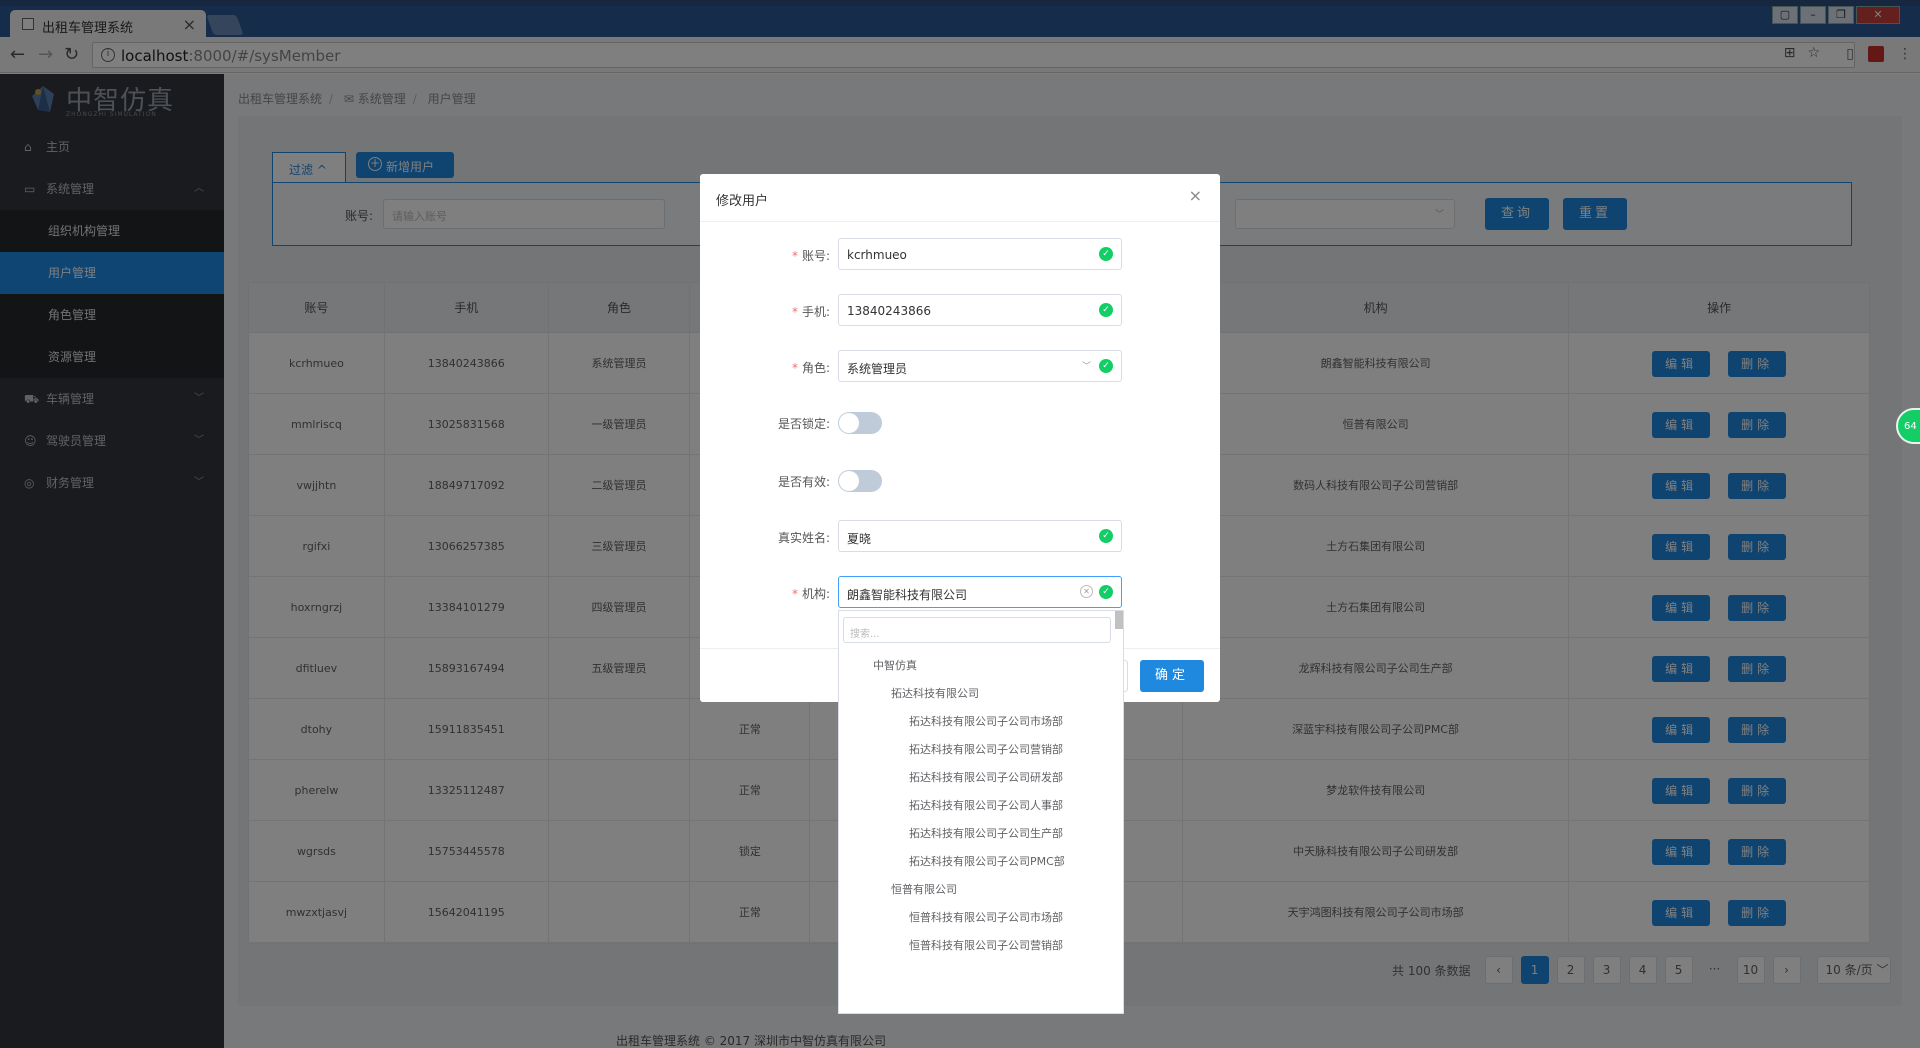 The width and height of the screenshot is (1920, 1048). What do you see at coordinates (1086, 367) in the screenshot?
I see `chevron-down-icon: ﹀` at bounding box center [1086, 367].